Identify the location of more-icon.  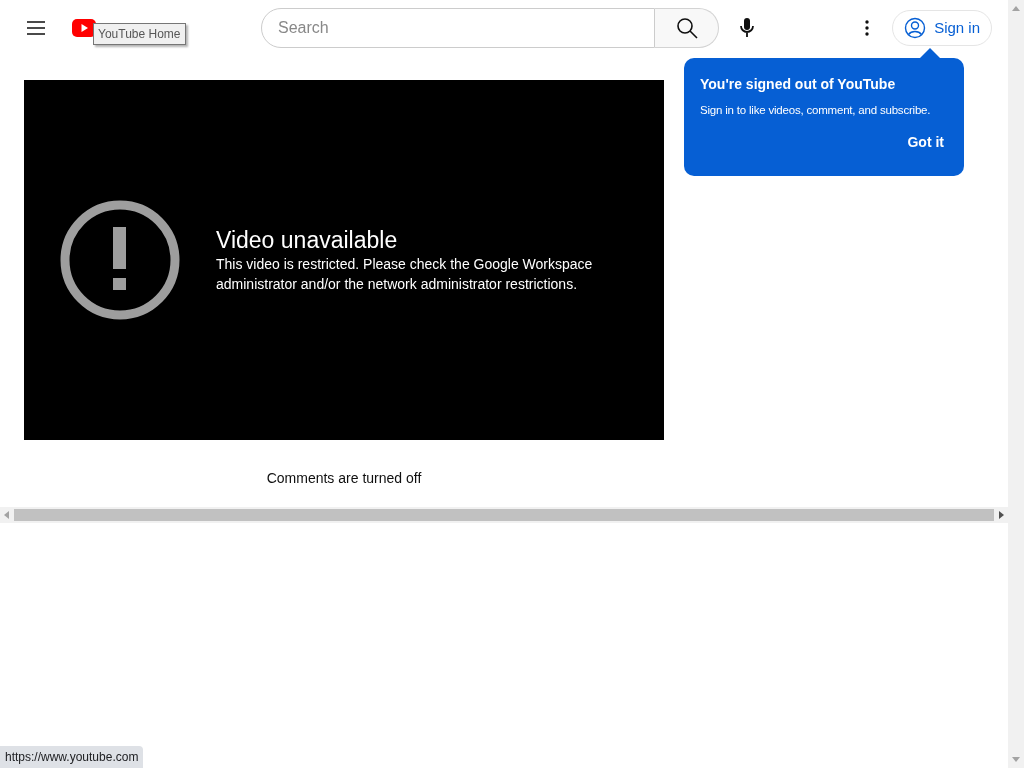
(867, 28).